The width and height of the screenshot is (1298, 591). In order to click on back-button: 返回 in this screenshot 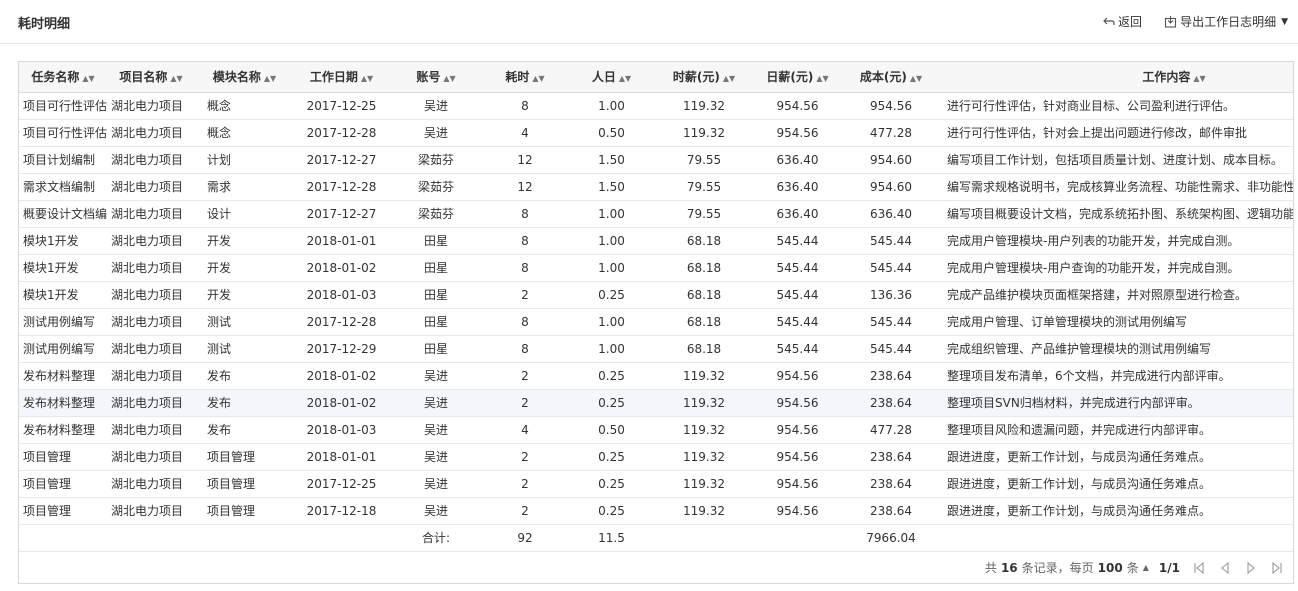, I will do `click(1122, 21)`.